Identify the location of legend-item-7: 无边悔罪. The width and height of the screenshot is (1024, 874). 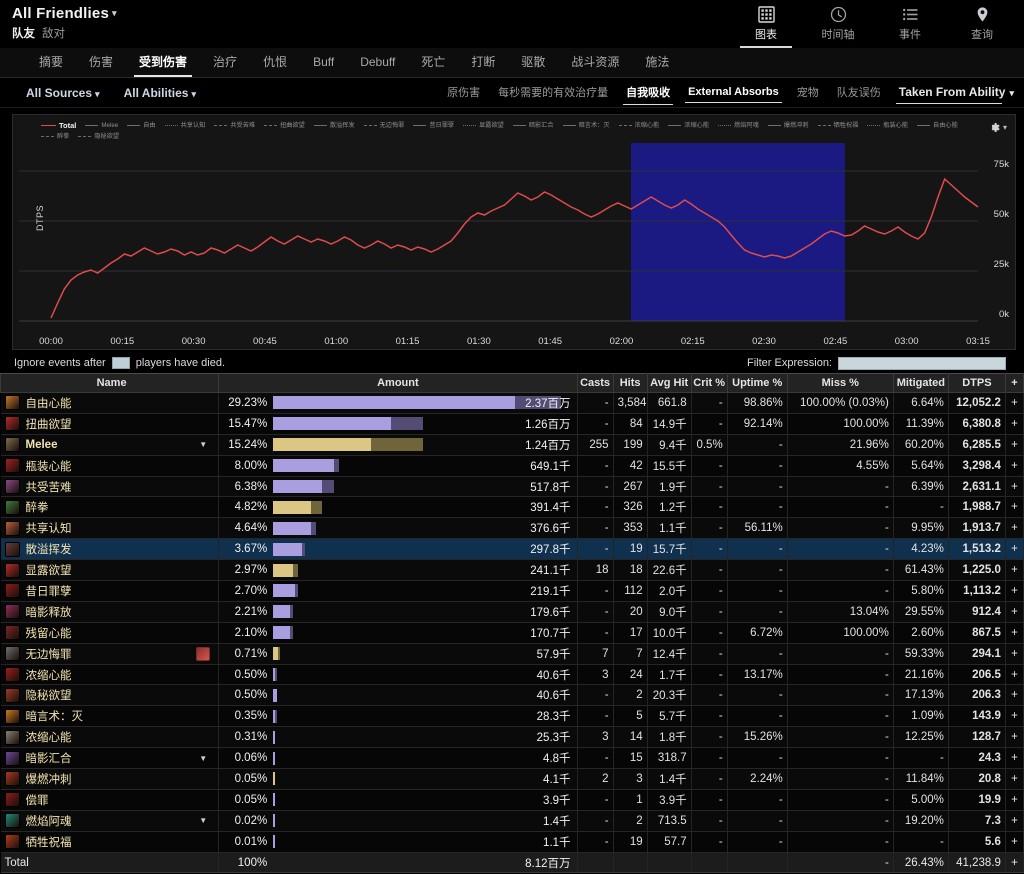
(383, 125).